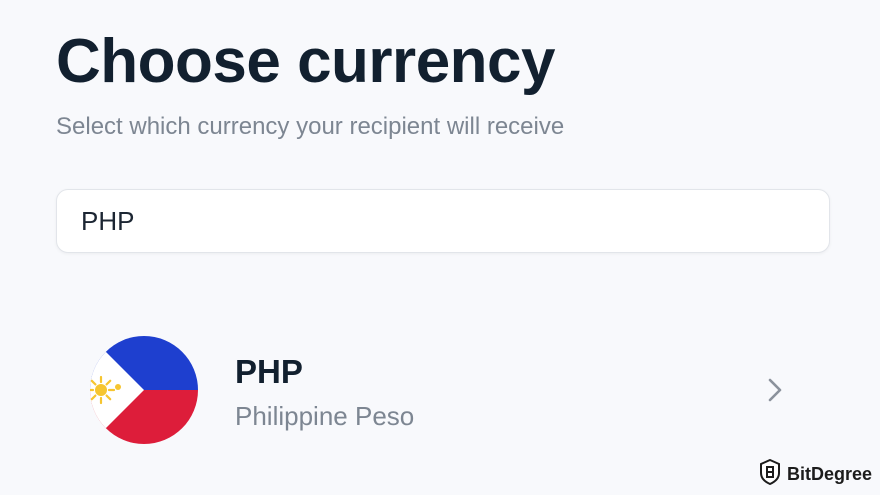 The width and height of the screenshot is (880, 495). I want to click on currency-code: PHP, so click(269, 371).